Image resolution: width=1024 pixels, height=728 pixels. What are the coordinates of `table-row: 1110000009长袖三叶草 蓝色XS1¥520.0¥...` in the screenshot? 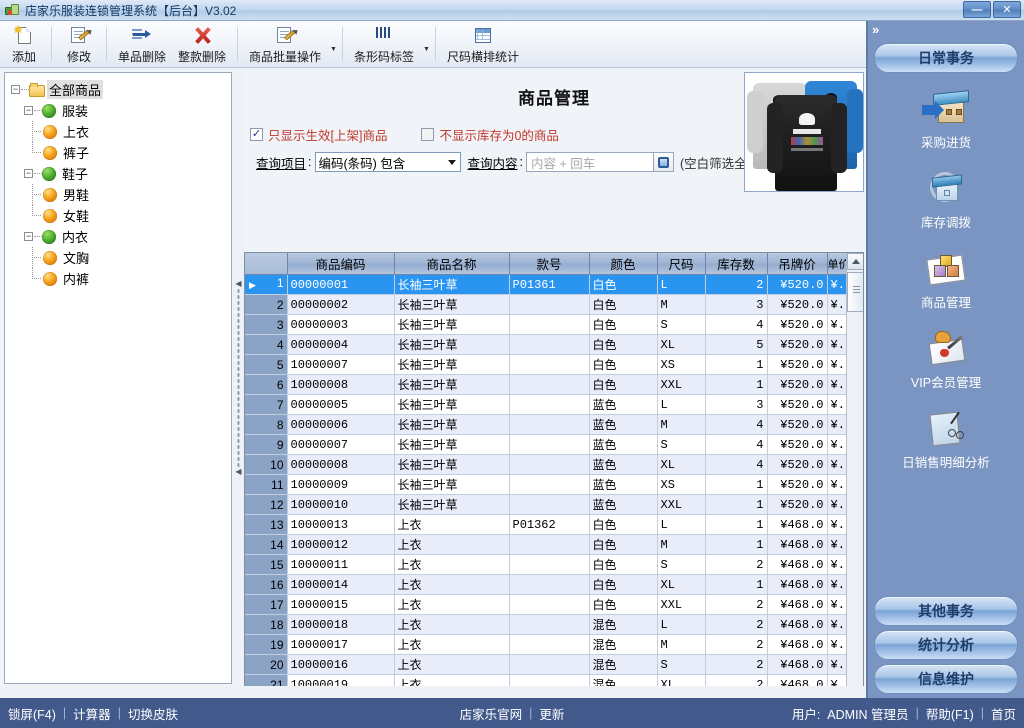 It's located at (546, 484).